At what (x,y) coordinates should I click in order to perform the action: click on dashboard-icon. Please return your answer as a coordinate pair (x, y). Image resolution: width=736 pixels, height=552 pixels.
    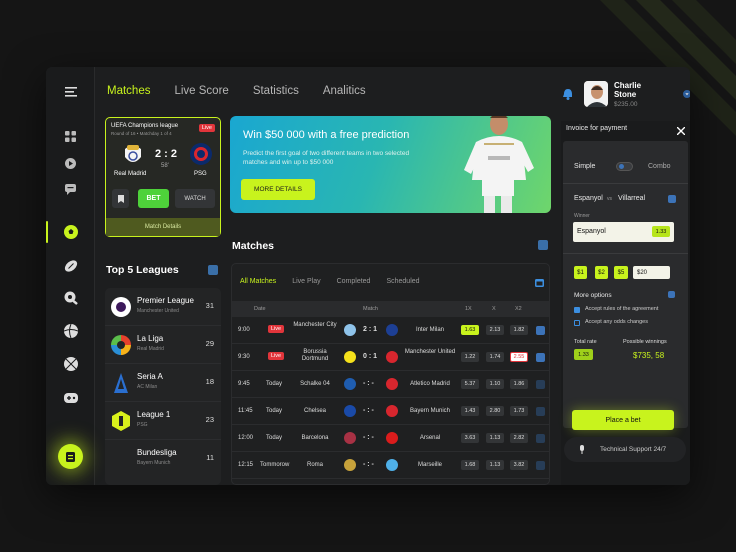
    Looking at the image, I should click on (70, 136).